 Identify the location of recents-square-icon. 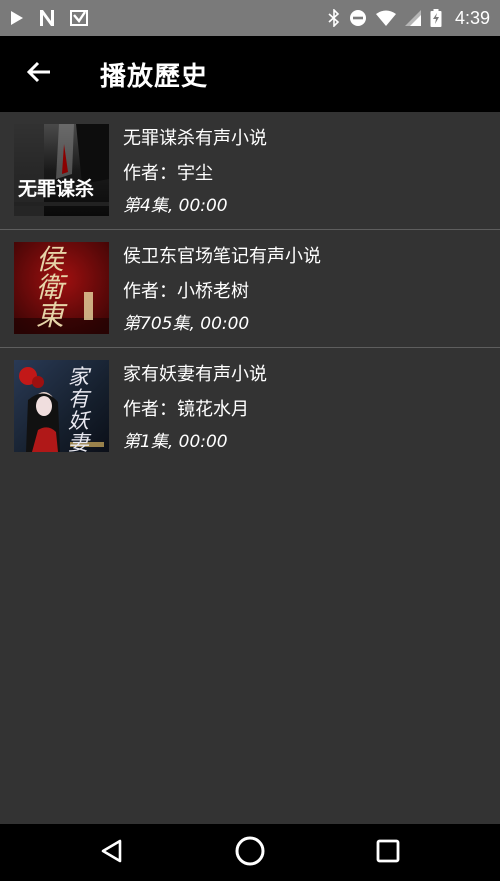
(388, 853).